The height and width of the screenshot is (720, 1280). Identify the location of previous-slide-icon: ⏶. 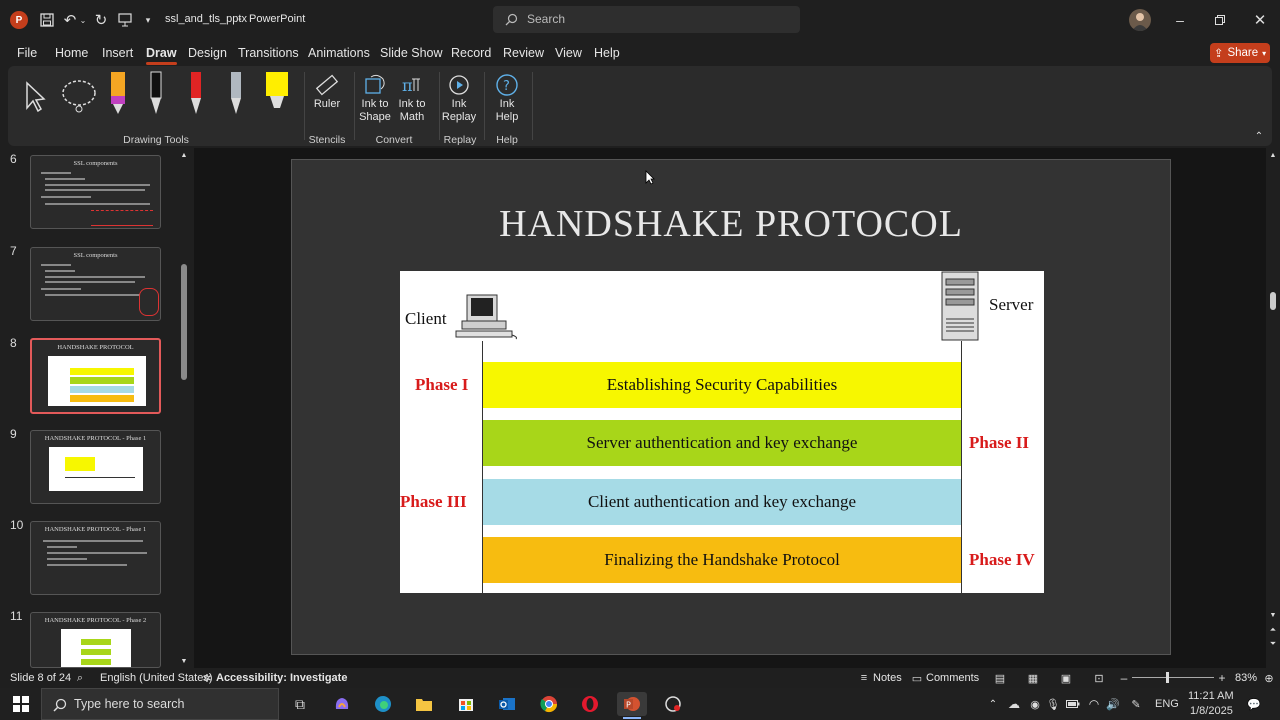
(1273, 630).